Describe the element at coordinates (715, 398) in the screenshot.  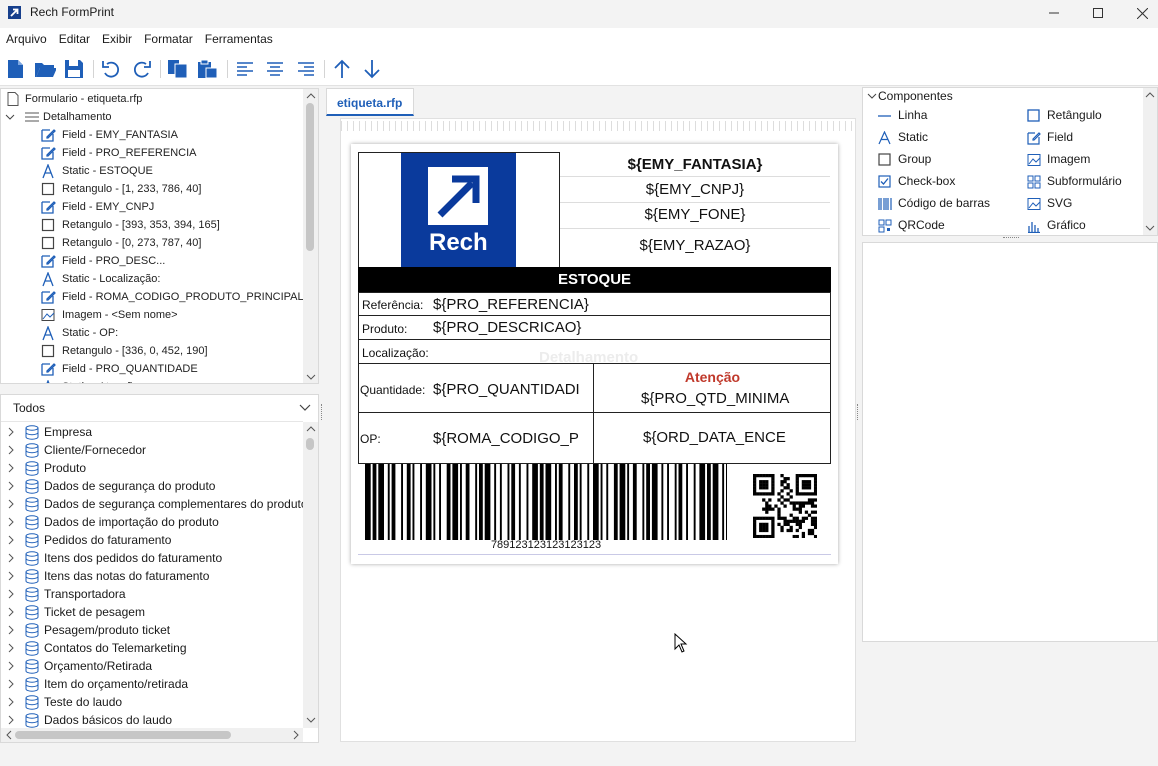
I see `field-pro-qtd-minima: ${PRO_QTD_MINIMA` at that location.